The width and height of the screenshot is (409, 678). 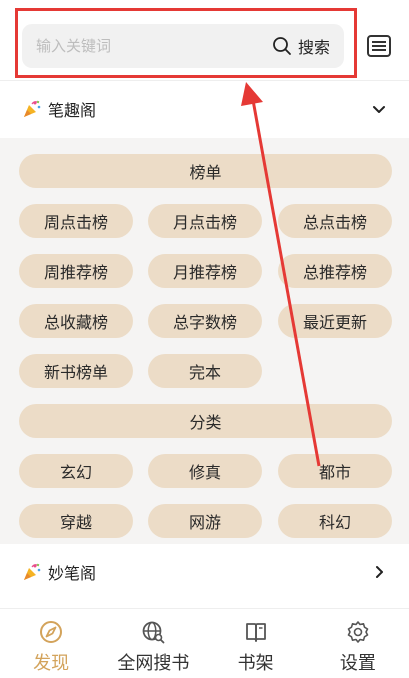 What do you see at coordinates (76, 221) in the screenshot?
I see `pill-week-clicks: 周点击榜` at bounding box center [76, 221].